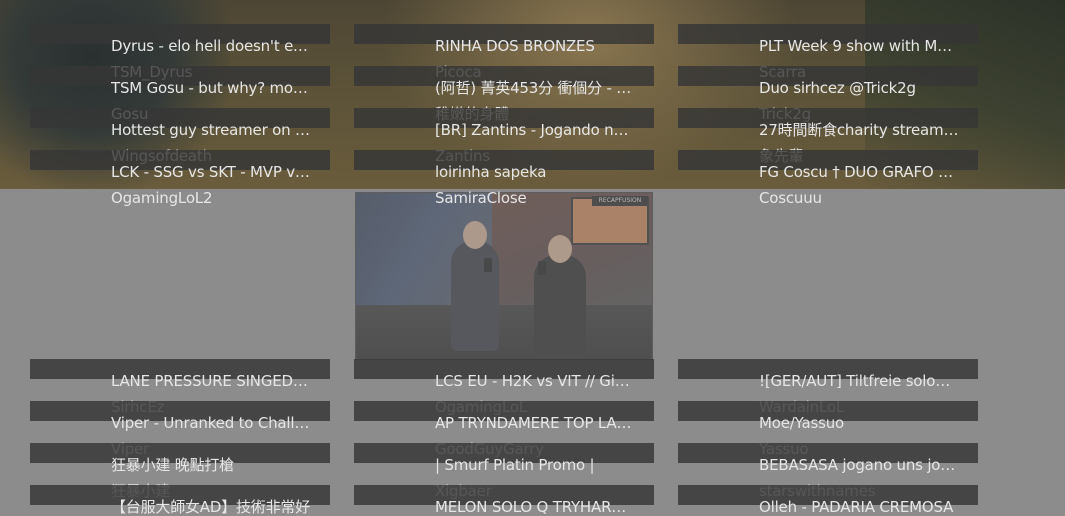  What do you see at coordinates (535, 130) in the screenshot?
I see `stream-title: [BR] Zantins - Jogando na madrugada` at bounding box center [535, 130].